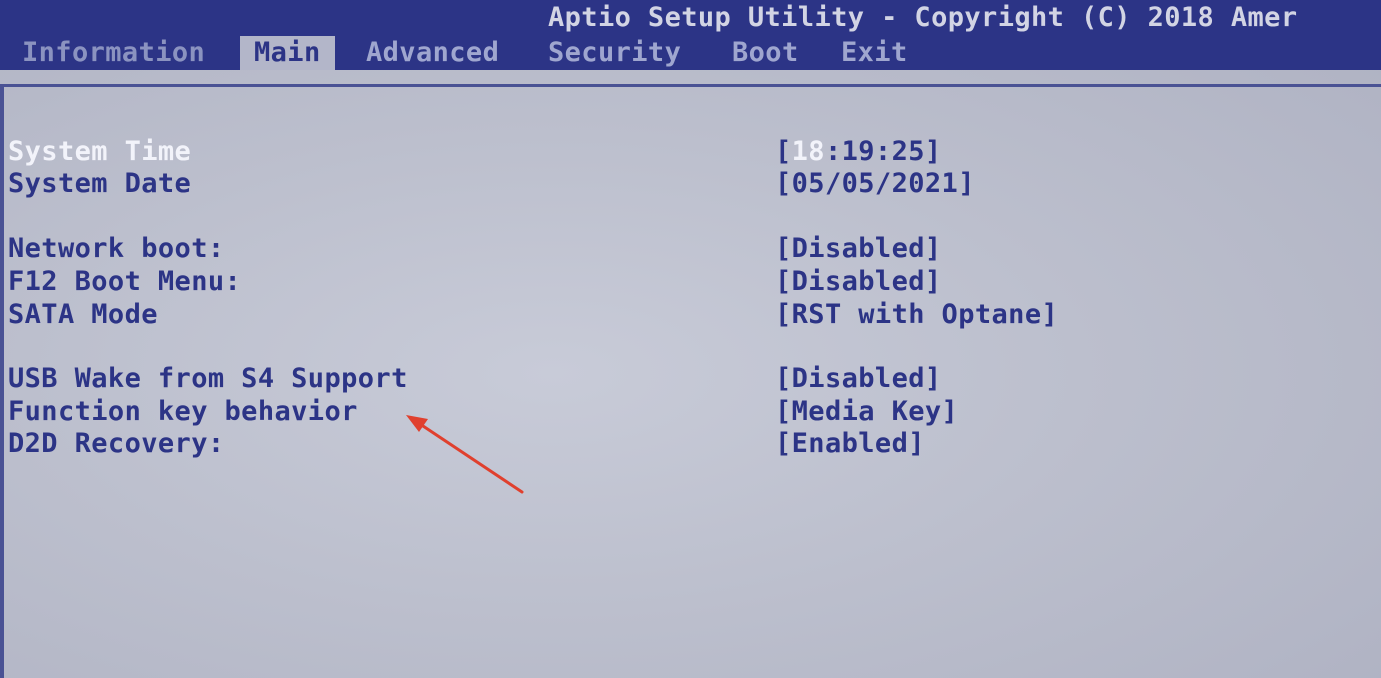 This screenshot has width=1381, height=678. Describe the element at coordinates (287, 53) in the screenshot. I see `tab-main: Main` at that location.